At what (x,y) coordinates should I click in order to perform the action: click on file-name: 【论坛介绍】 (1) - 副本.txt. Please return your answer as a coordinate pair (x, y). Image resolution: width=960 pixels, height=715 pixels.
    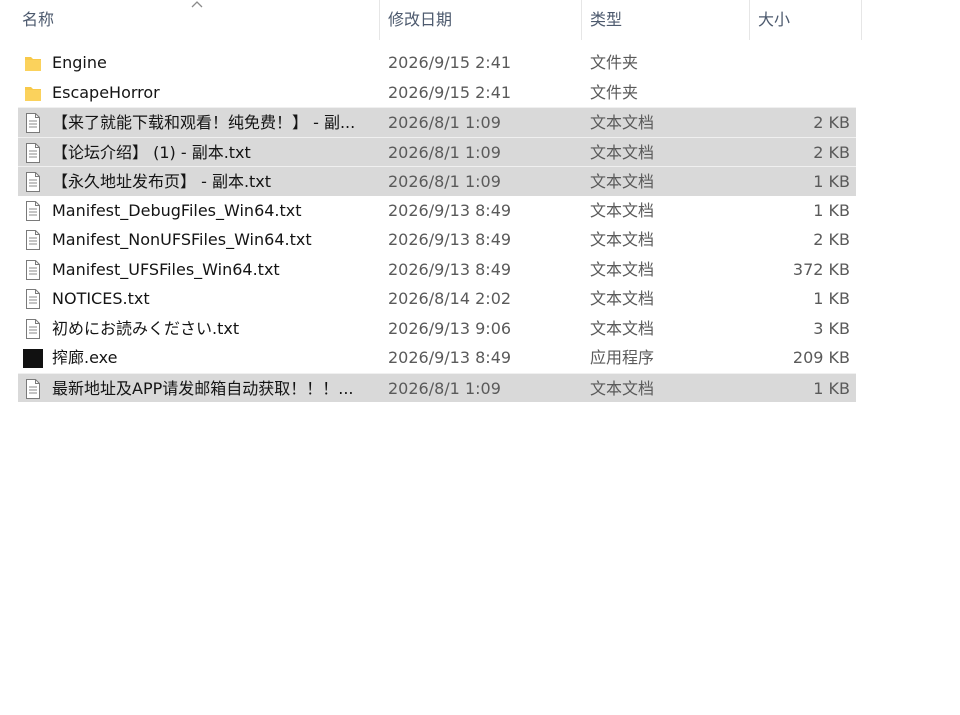
    Looking at the image, I should click on (151, 152).